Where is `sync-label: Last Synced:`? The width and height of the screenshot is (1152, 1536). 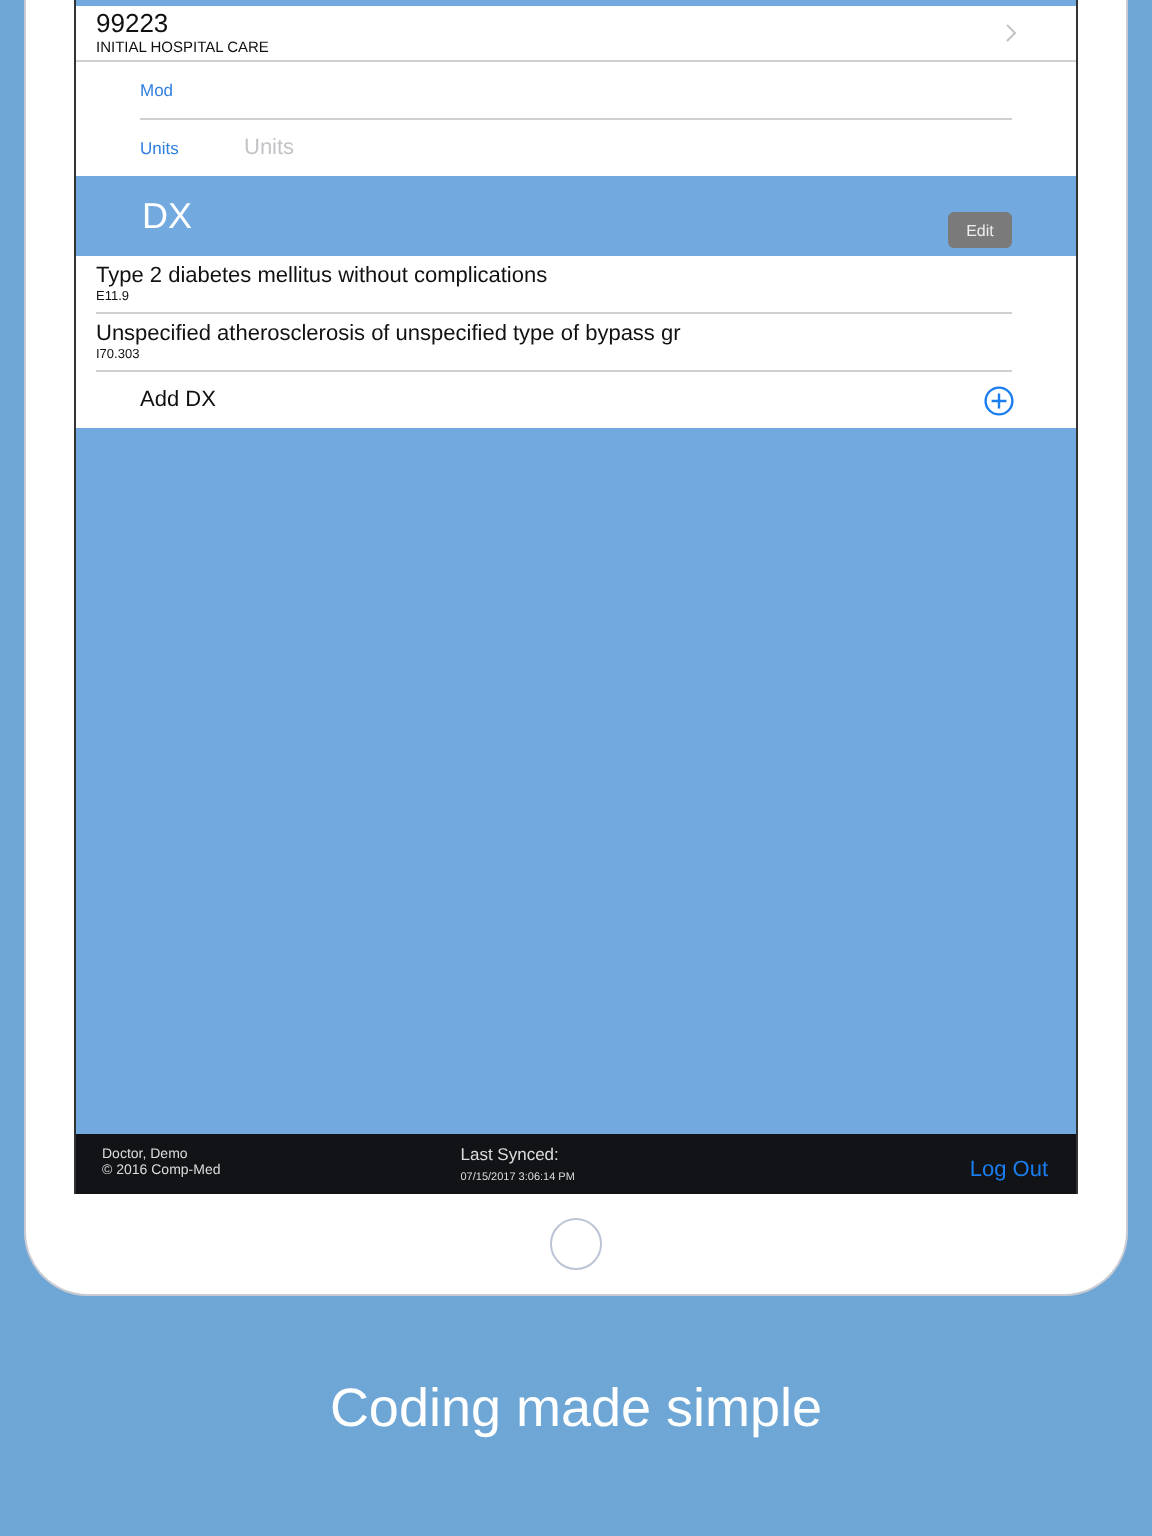
sync-label: Last Synced: is located at coordinates (510, 1154).